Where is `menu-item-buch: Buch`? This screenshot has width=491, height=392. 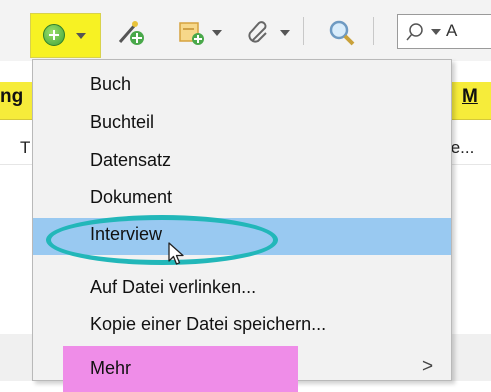
menu-item-buch: Buch is located at coordinates (242, 86).